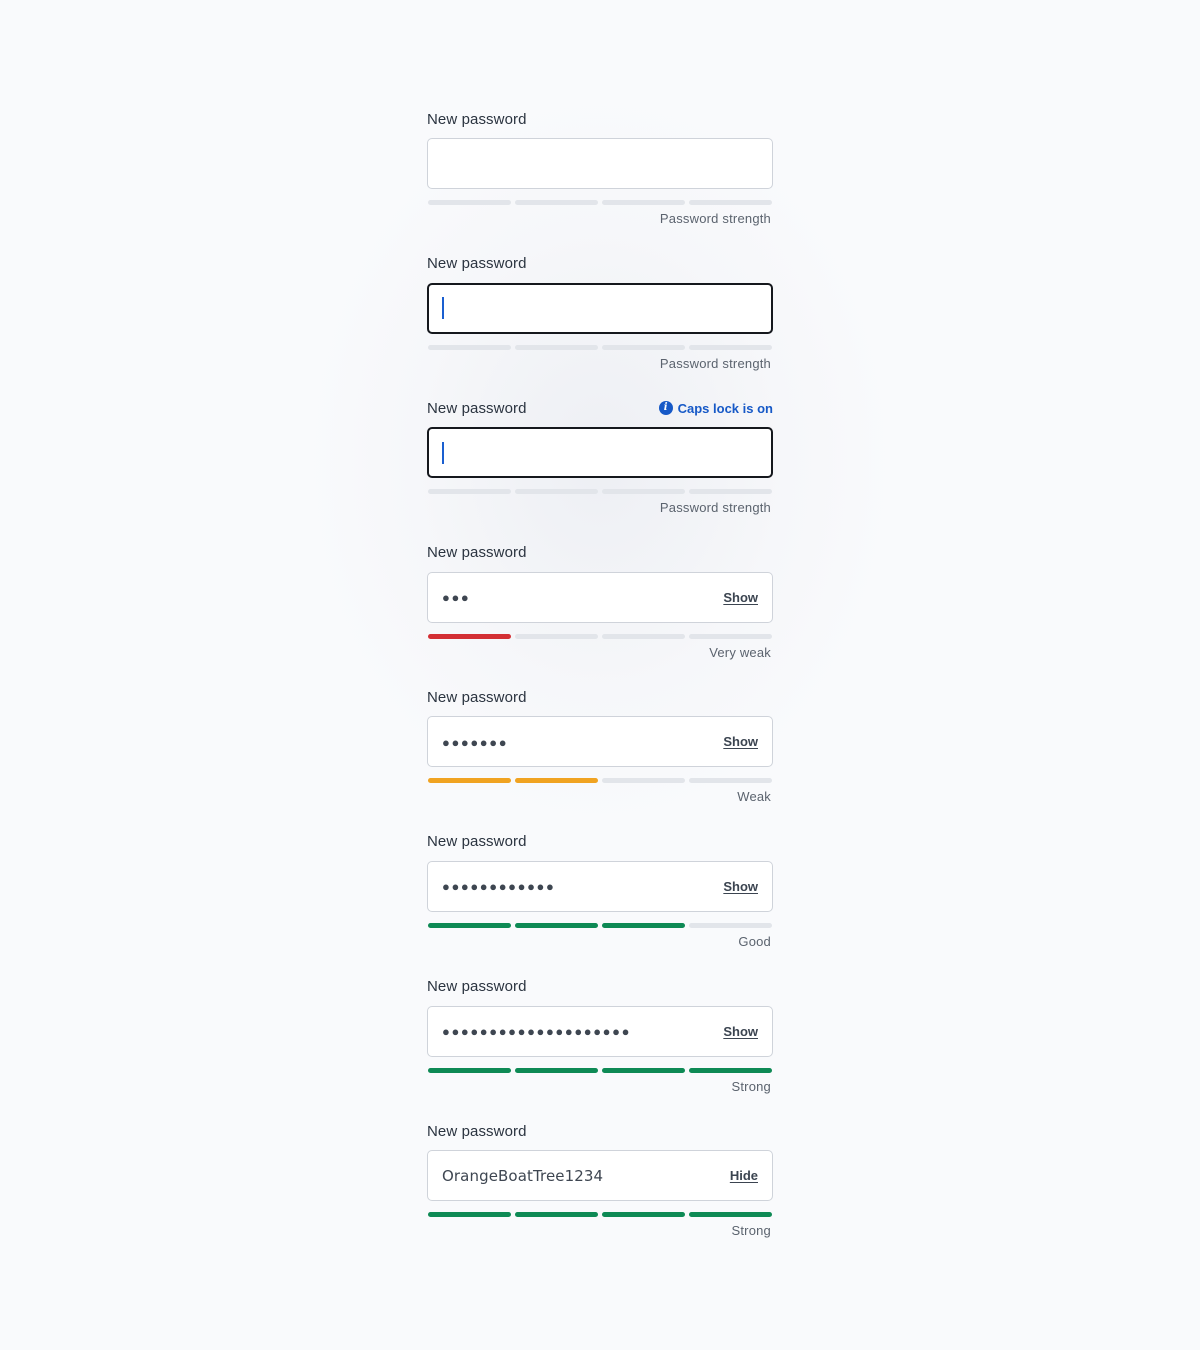  I want to click on caps-lock-text: Caps lock is on, so click(725, 408).